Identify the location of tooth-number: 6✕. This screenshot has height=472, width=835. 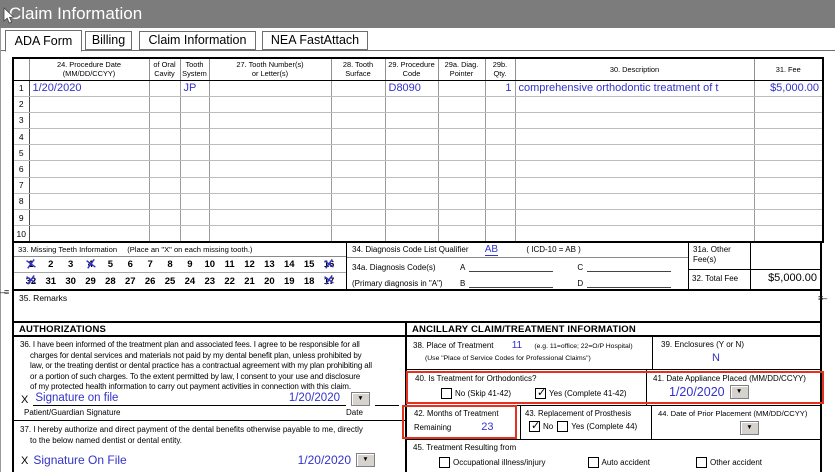
(130, 264).